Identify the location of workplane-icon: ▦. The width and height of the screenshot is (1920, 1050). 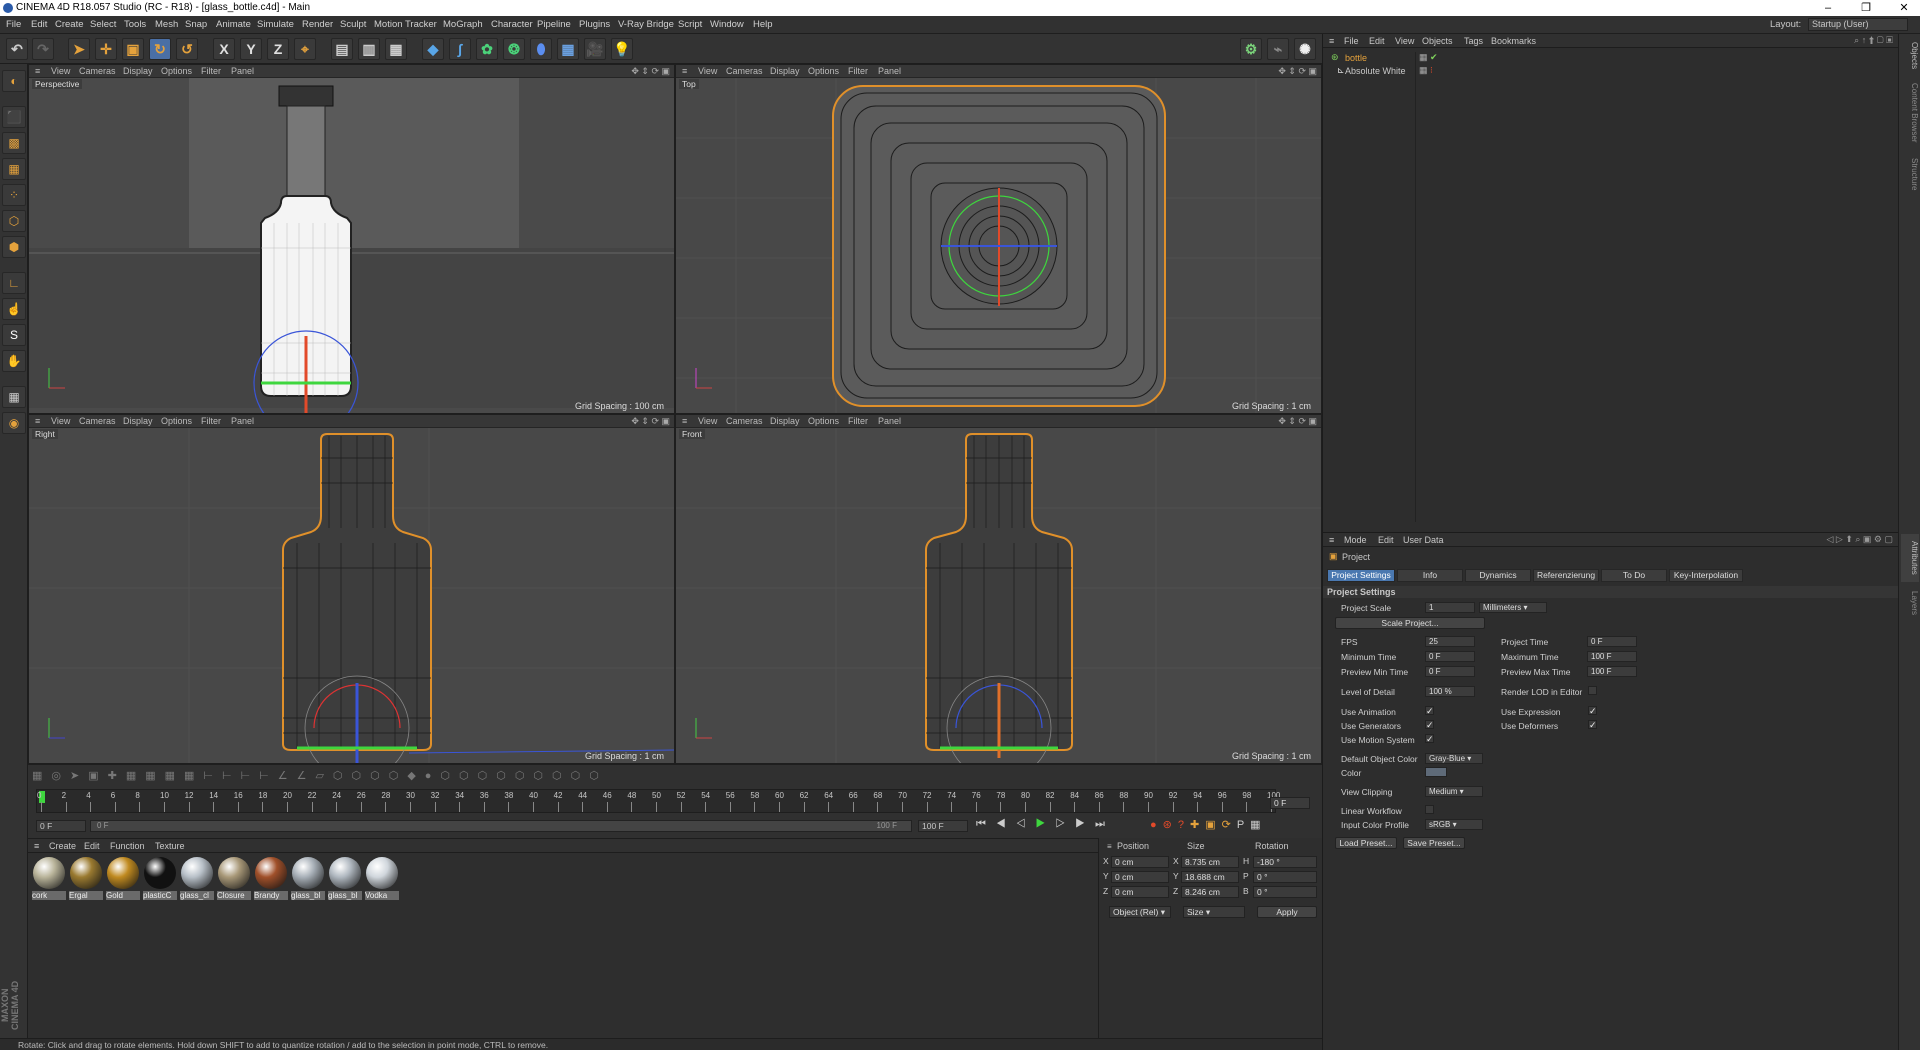
(14, 397).